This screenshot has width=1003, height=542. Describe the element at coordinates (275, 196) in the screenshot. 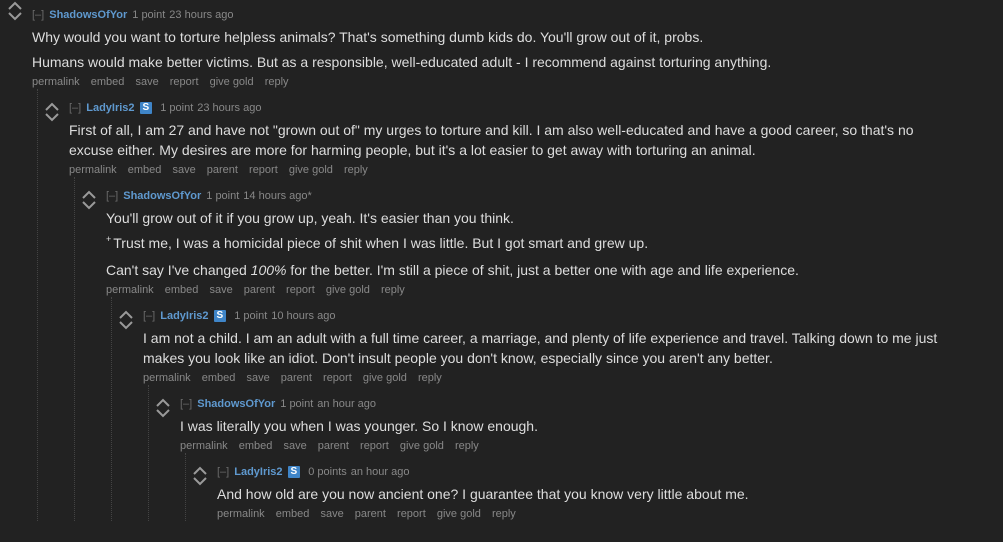

I see `comment-time: 14 hours ago` at that location.